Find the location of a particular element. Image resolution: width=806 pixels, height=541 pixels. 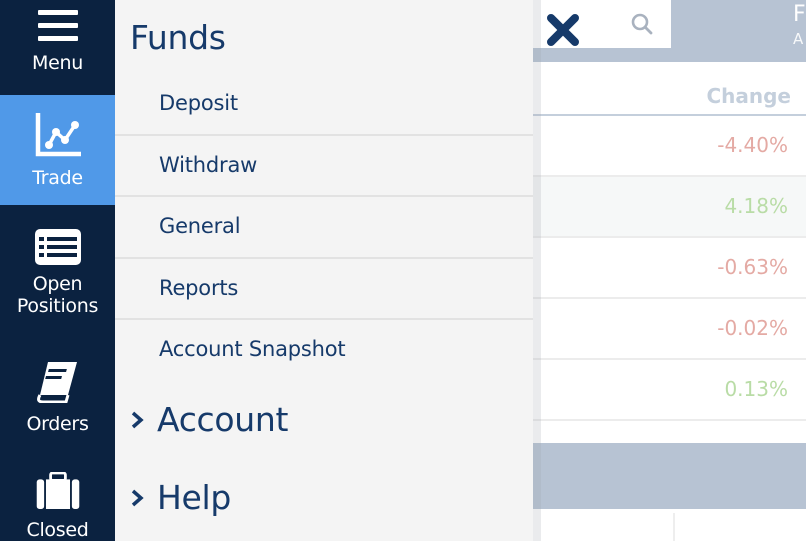

section-title-funds: Funds is located at coordinates (178, 37).